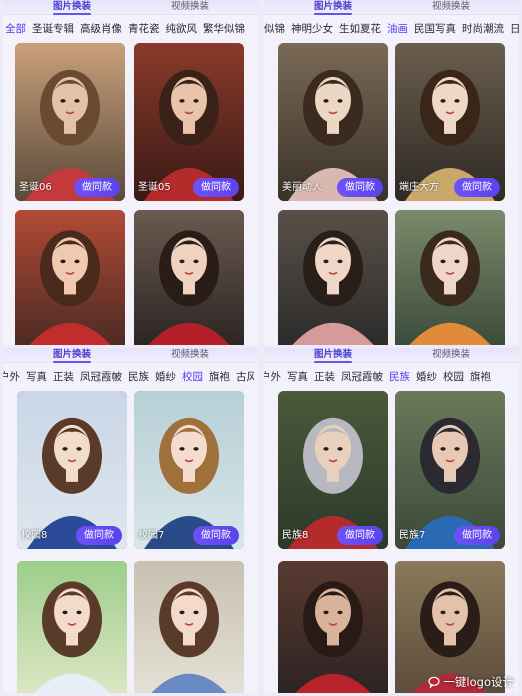 This screenshot has width=522, height=696. Describe the element at coordinates (189, 470) in the screenshot. I see `template-card: 校园7 做同款` at that location.